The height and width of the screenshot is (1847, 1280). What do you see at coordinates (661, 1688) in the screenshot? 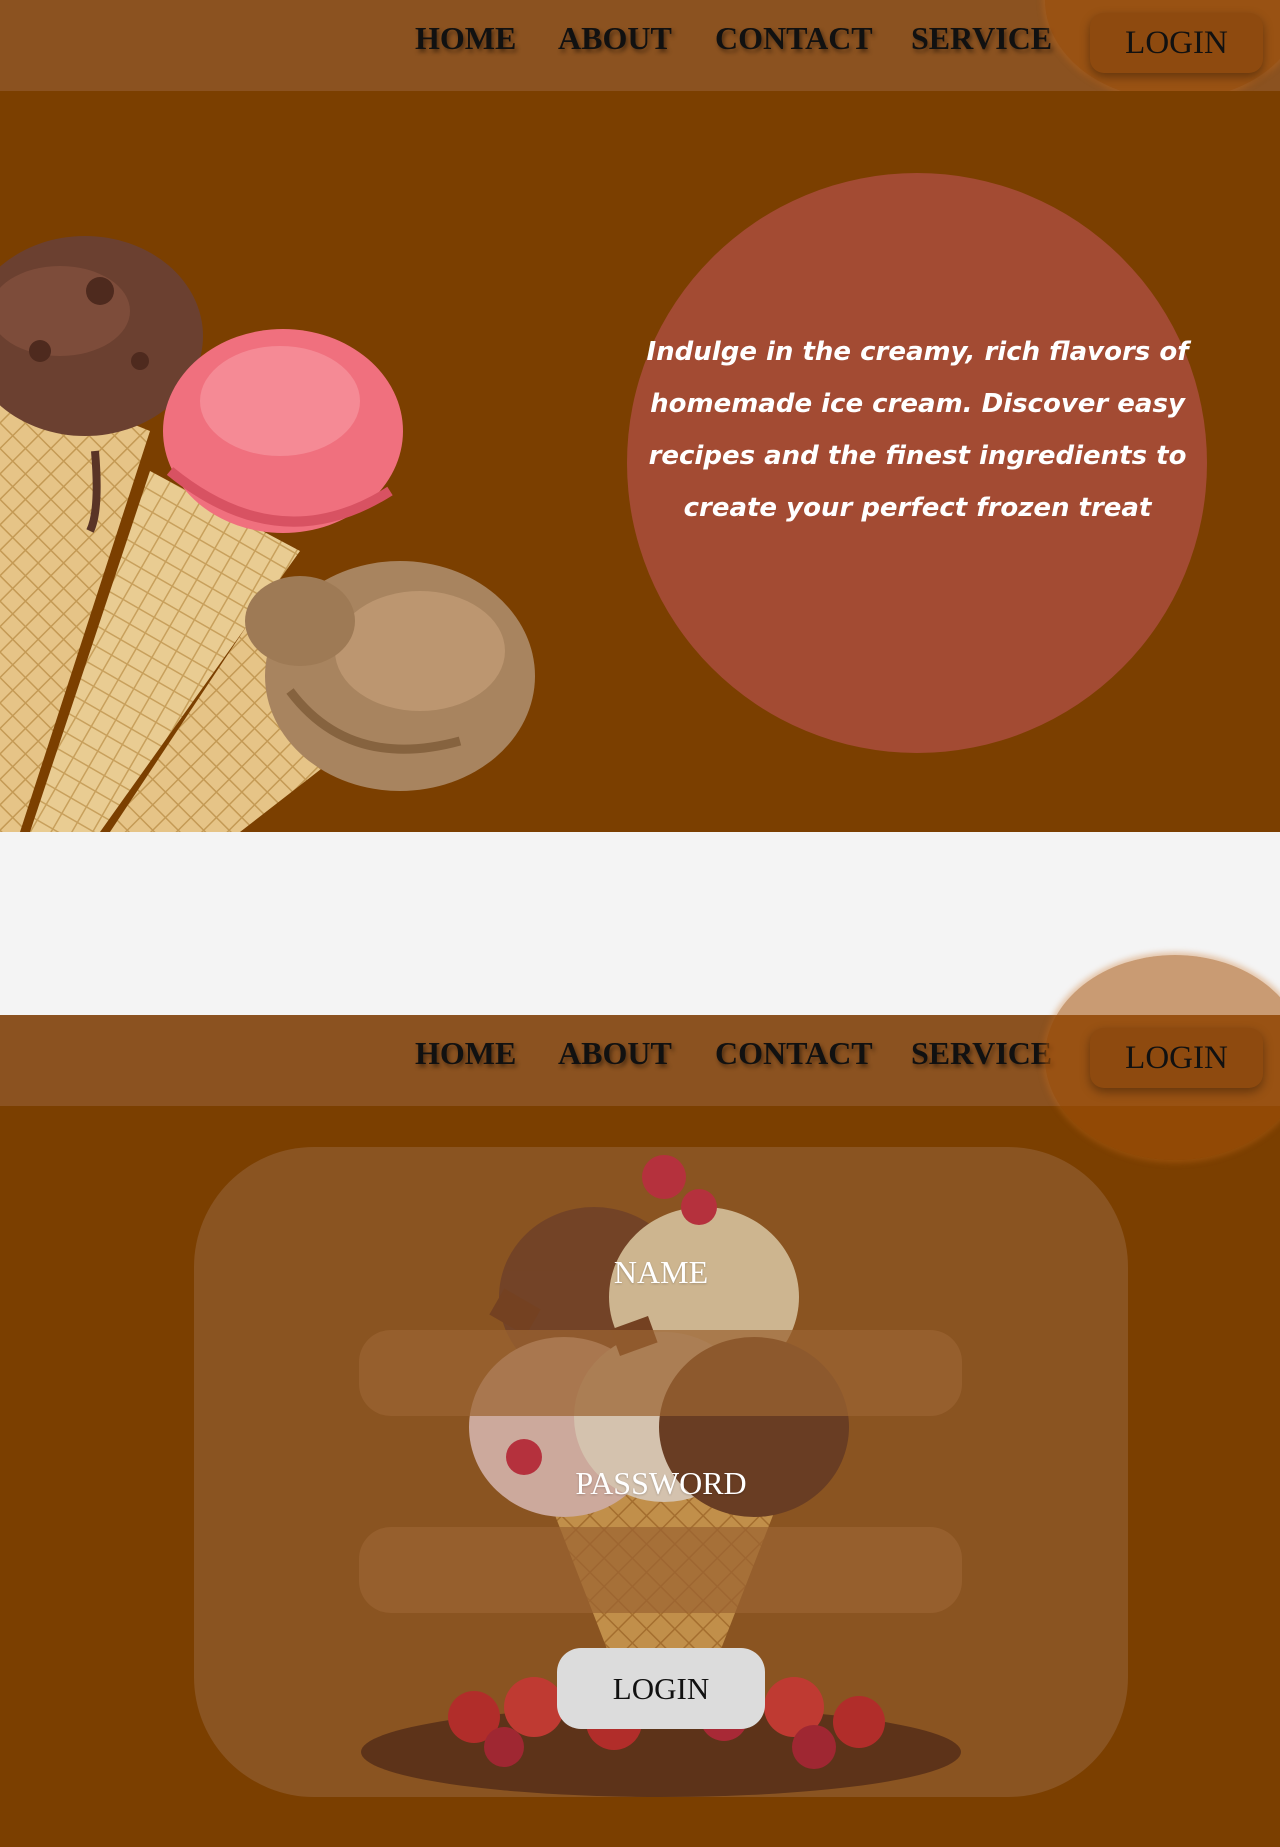
I see `login-submit-button: LOGIN` at bounding box center [661, 1688].